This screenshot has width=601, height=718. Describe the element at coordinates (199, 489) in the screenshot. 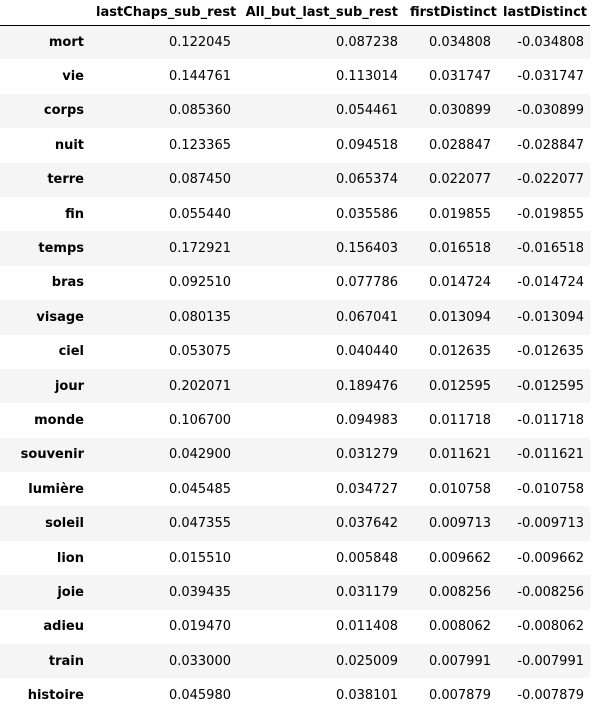

I see `table-cell: 0.045485` at that location.